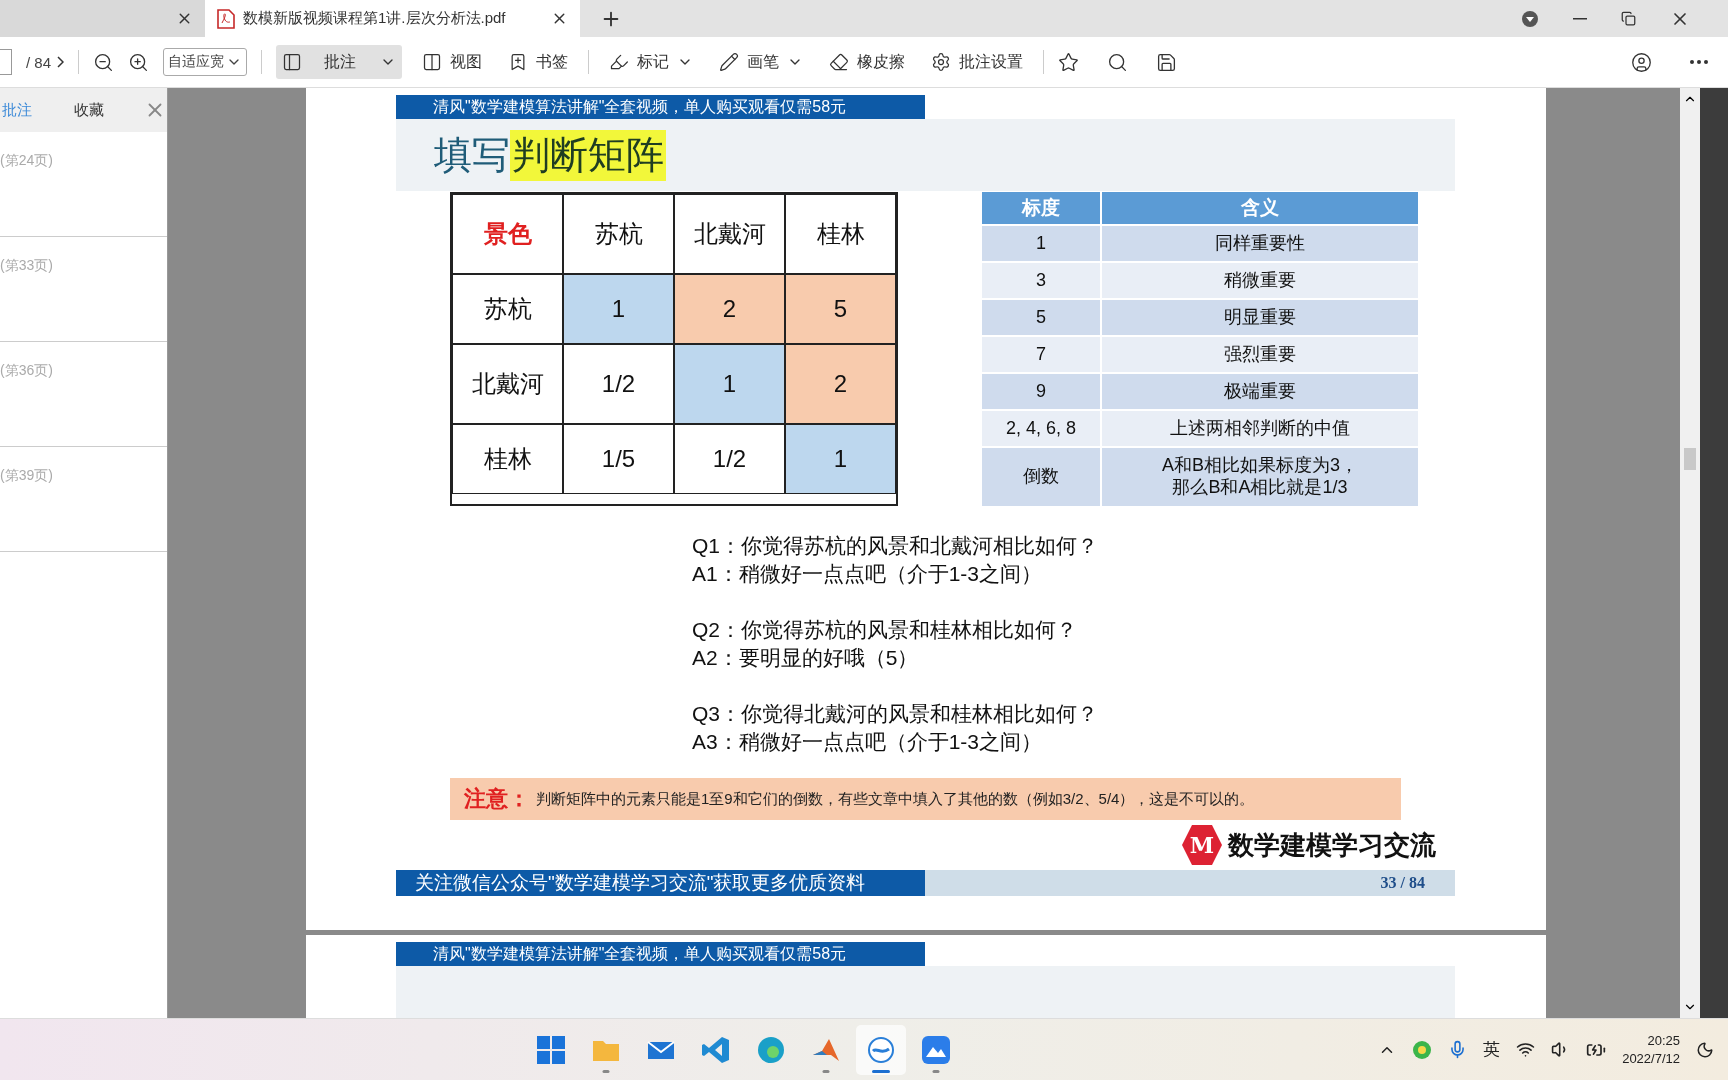 This screenshot has height=1080, width=1728. I want to click on toolbar-tool-button: 批注设置, so click(977, 62).